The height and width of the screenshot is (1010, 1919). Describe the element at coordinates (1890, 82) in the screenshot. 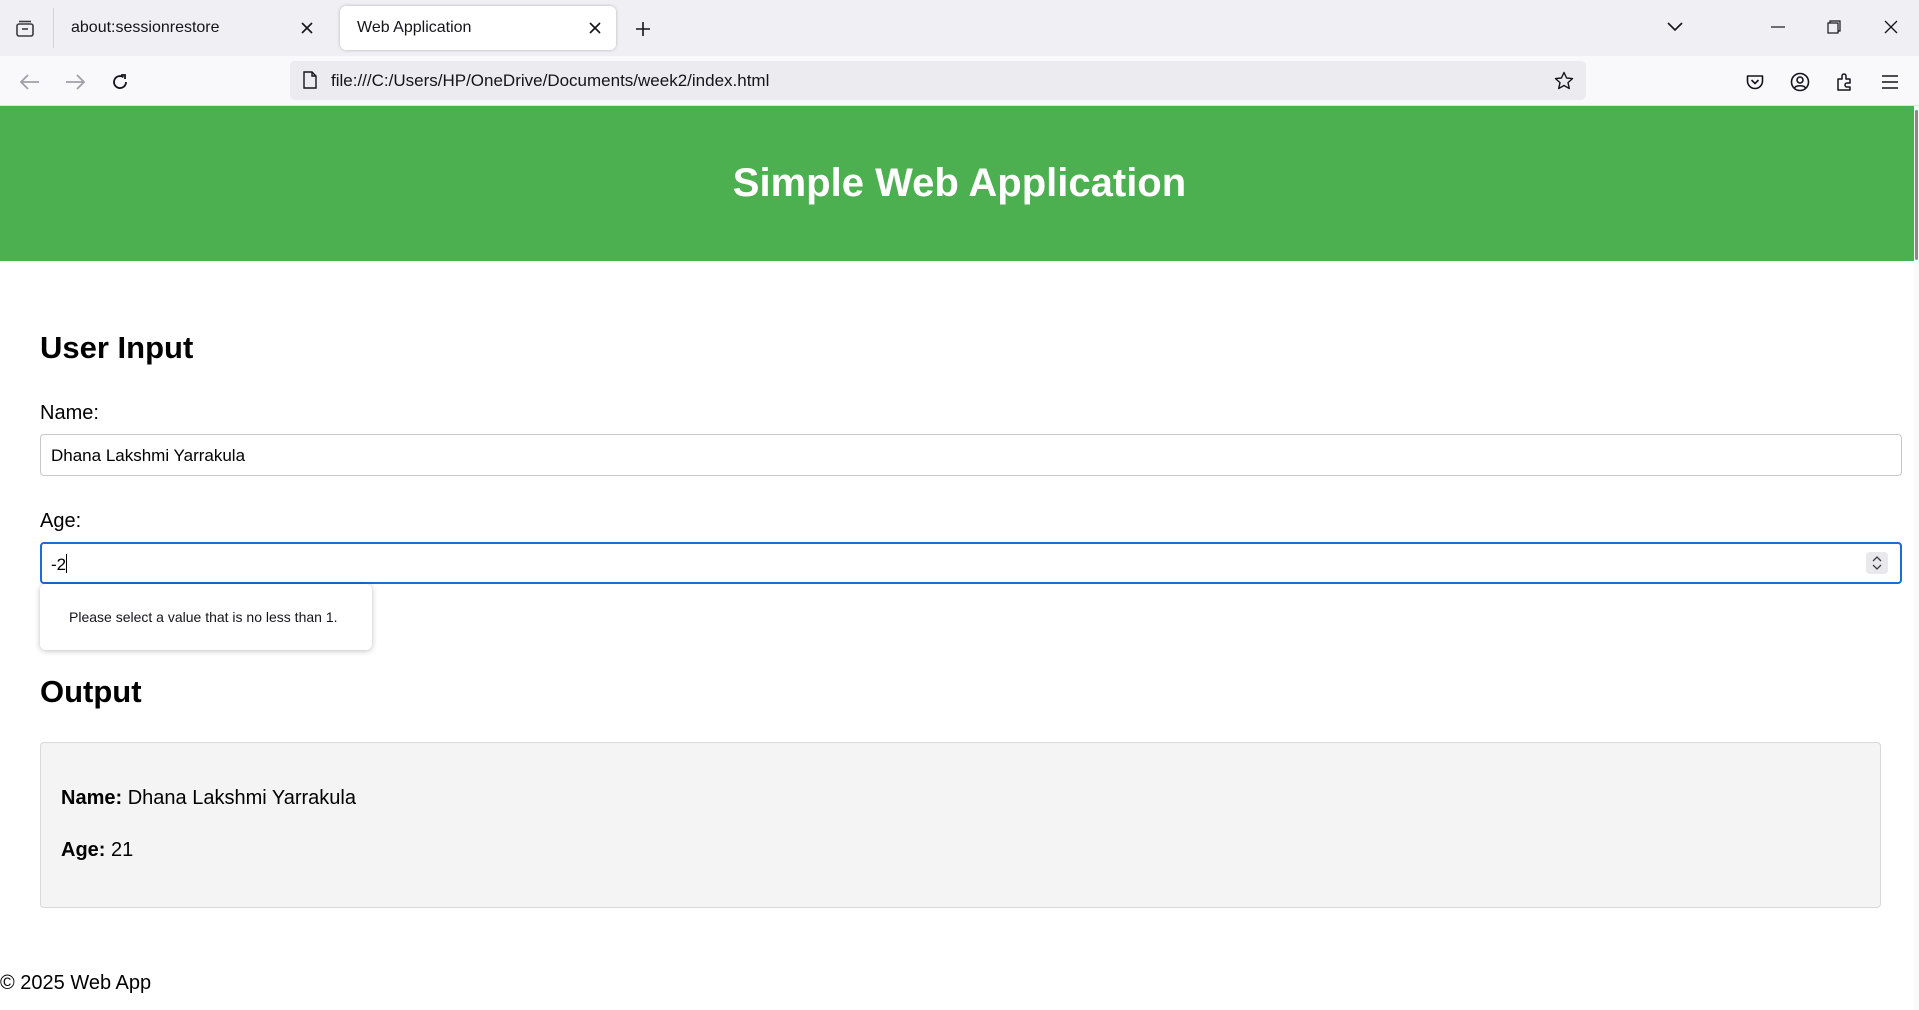

I see `menu-icon` at that location.